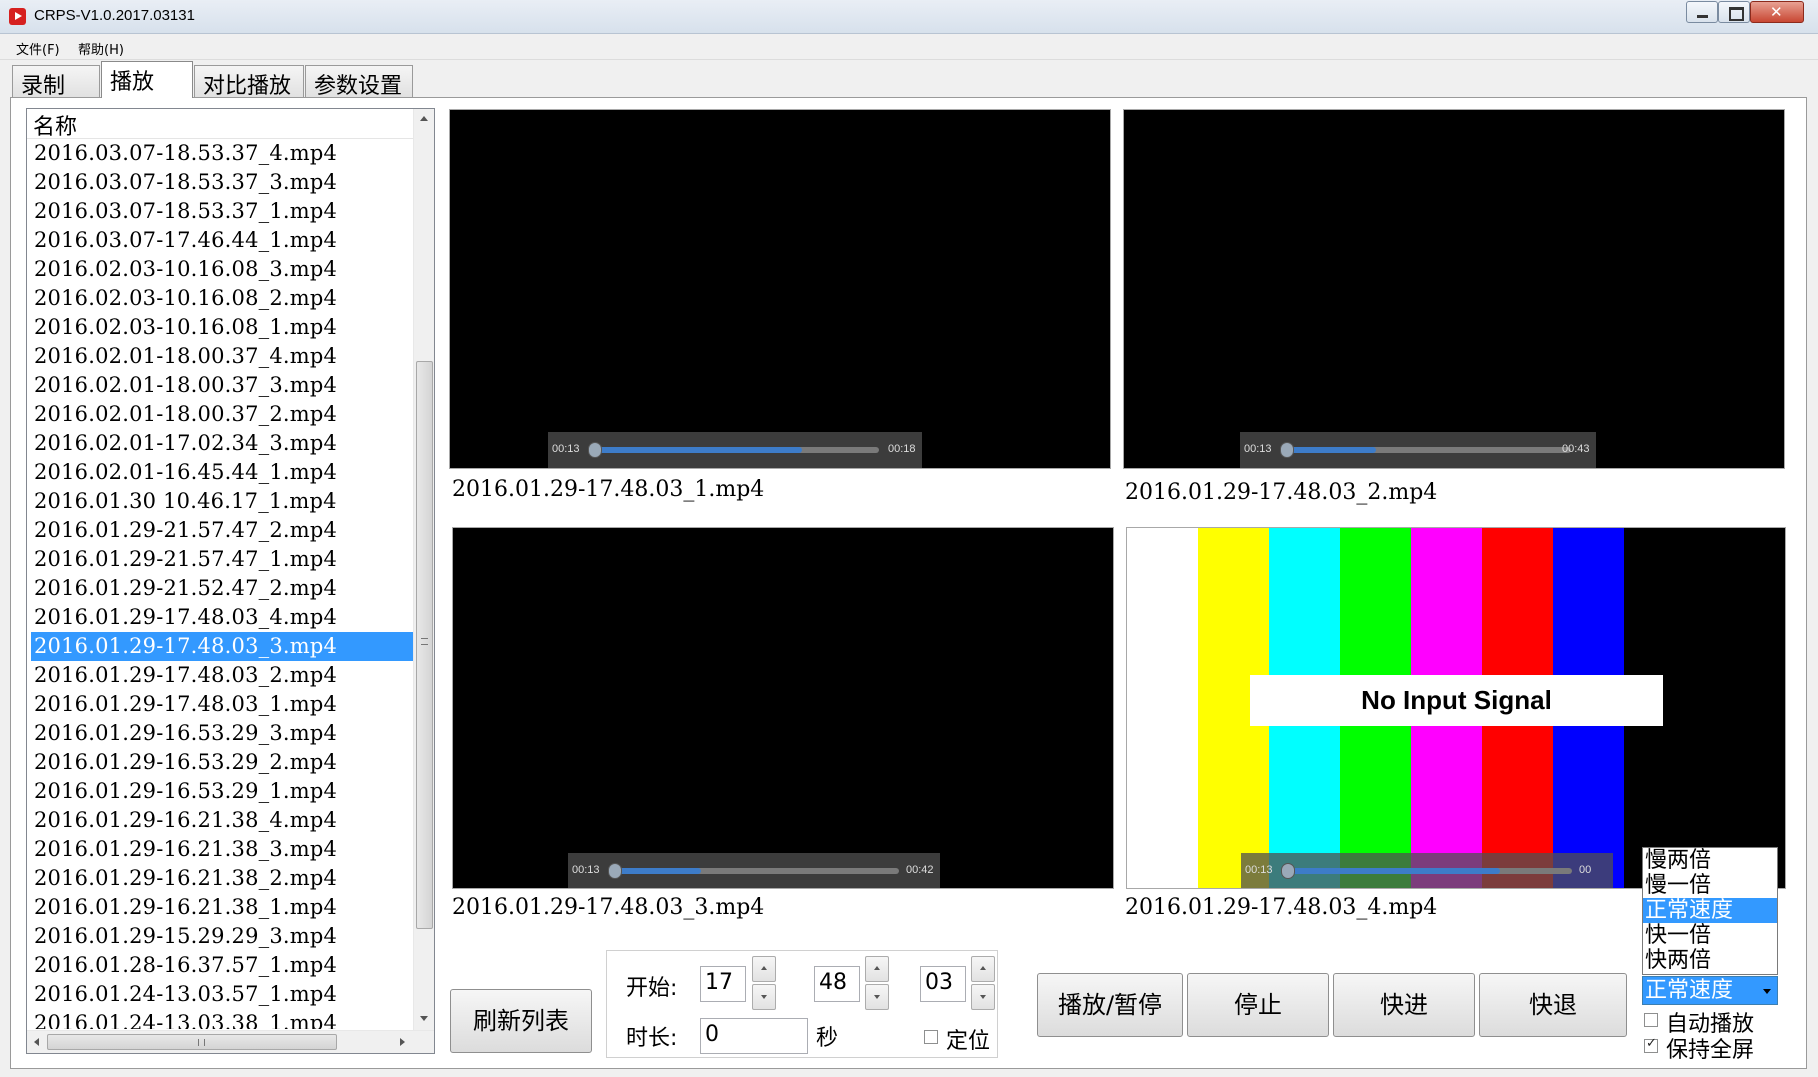 This screenshot has height=1077, width=1818. Describe the element at coordinates (424, 119) in the screenshot. I see `scroll-up-arrow-icon` at that location.